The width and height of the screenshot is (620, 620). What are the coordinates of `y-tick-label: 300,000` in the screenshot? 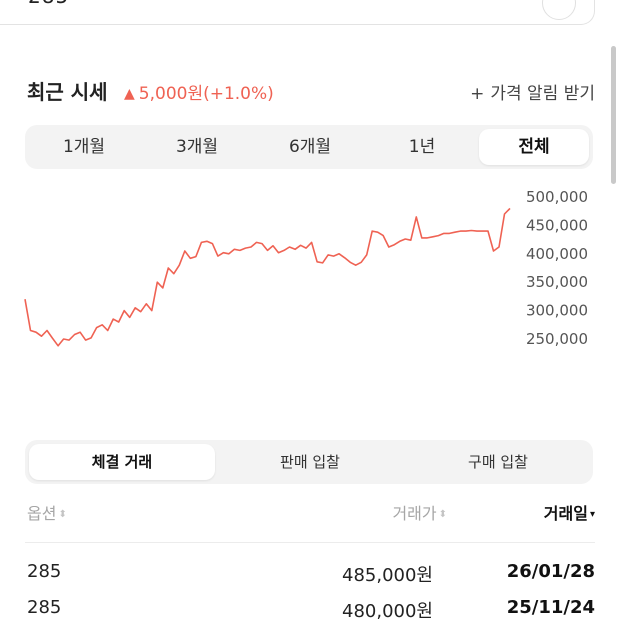 It's located at (557, 311).